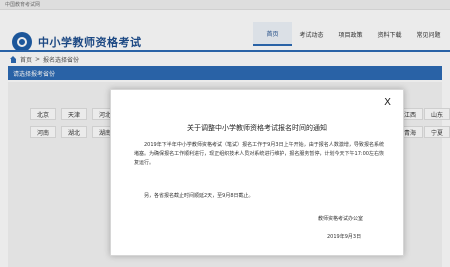 Image resolution: width=450 pixels, height=267 pixels. Describe the element at coordinates (344, 237) in the screenshot. I see `modal-date: 2019年9月3日` at that location.